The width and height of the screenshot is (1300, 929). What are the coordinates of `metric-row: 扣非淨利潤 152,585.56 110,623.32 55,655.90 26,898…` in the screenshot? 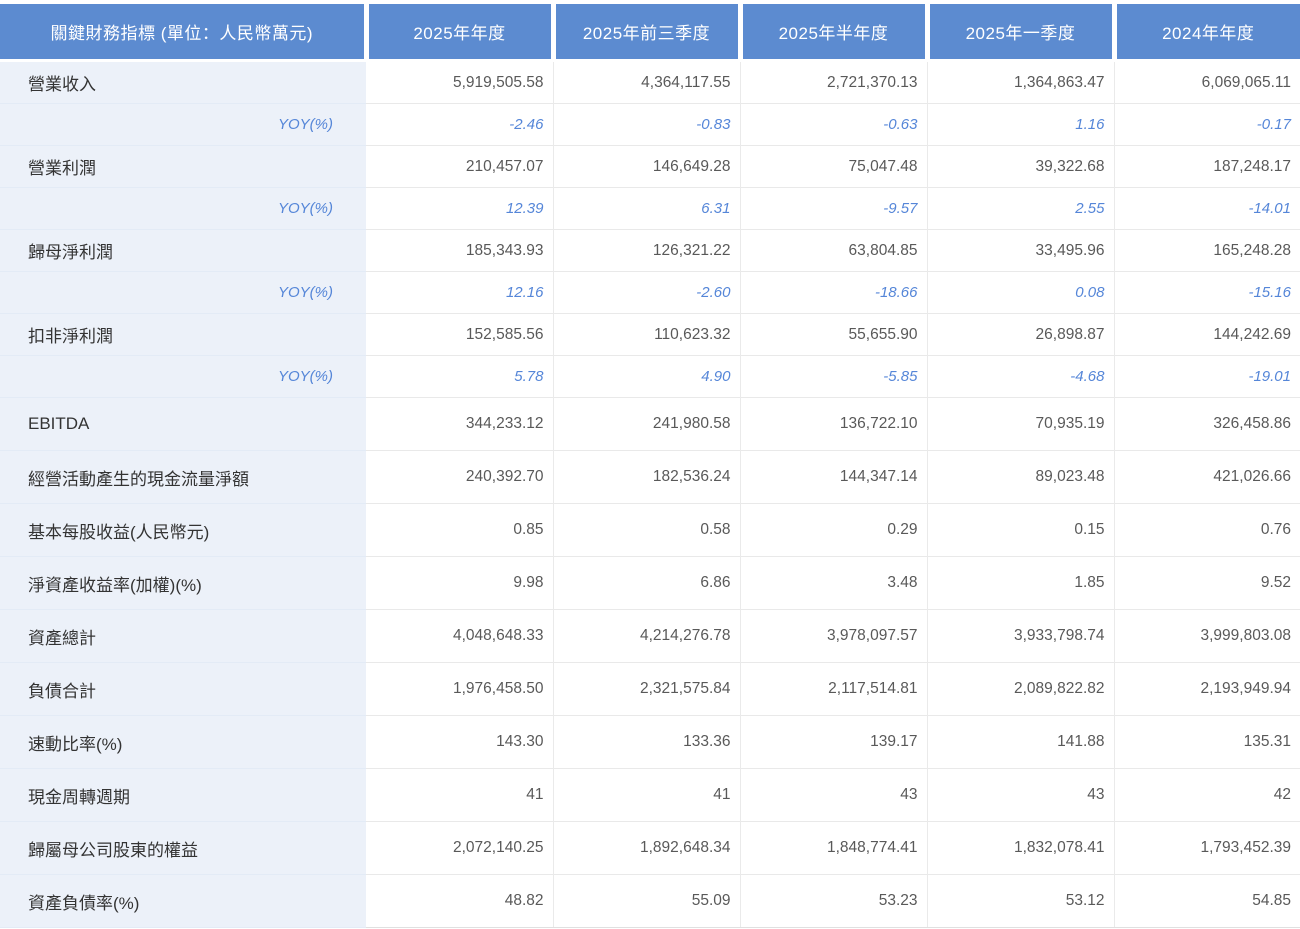 It's located at (650, 334).